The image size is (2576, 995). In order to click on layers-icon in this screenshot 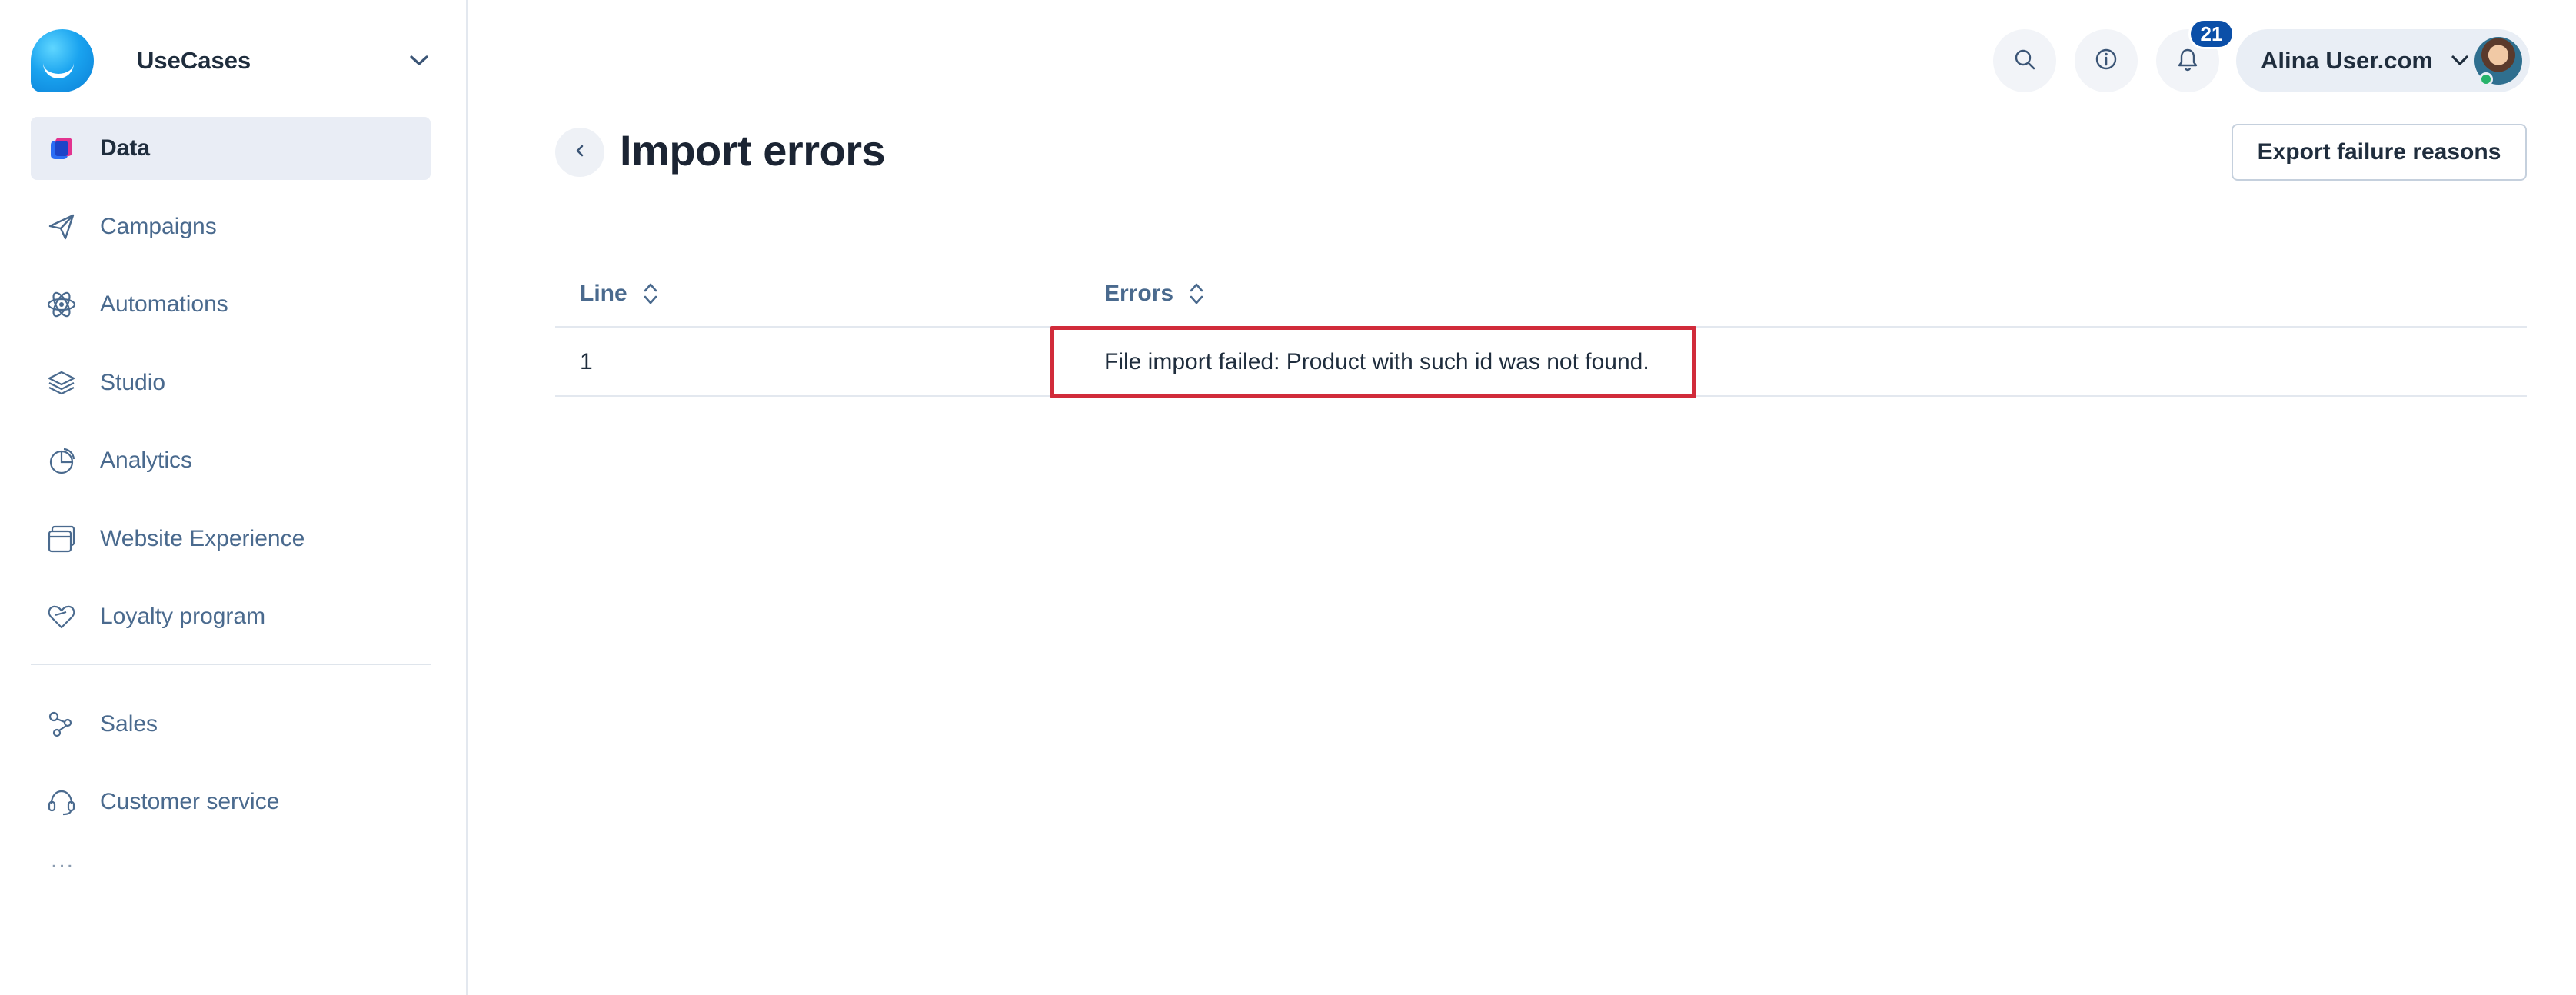, I will do `click(61, 383)`.